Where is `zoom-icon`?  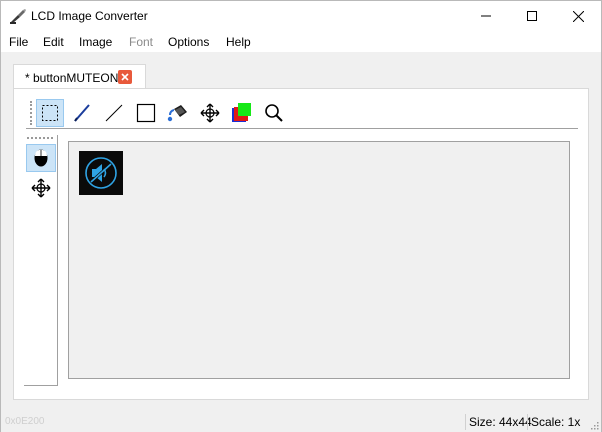
zoom-icon is located at coordinates (274, 113).